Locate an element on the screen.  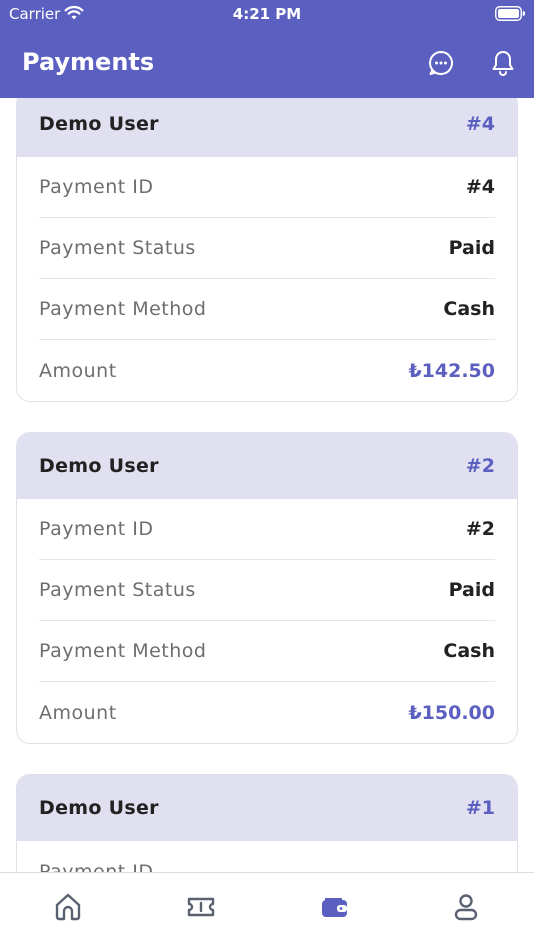
wallet-icon is located at coordinates (334, 907).